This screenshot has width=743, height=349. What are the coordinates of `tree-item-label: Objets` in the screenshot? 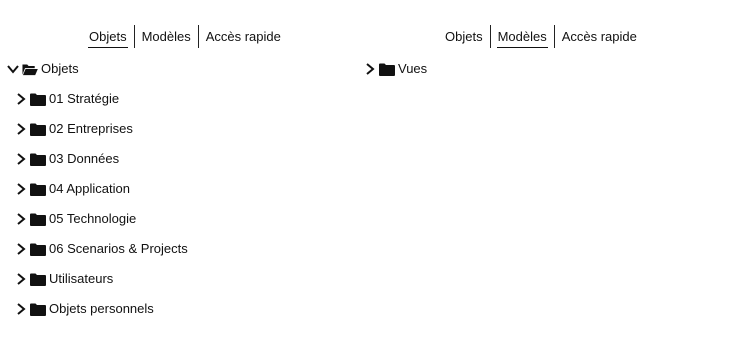 It's located at (60, 68).